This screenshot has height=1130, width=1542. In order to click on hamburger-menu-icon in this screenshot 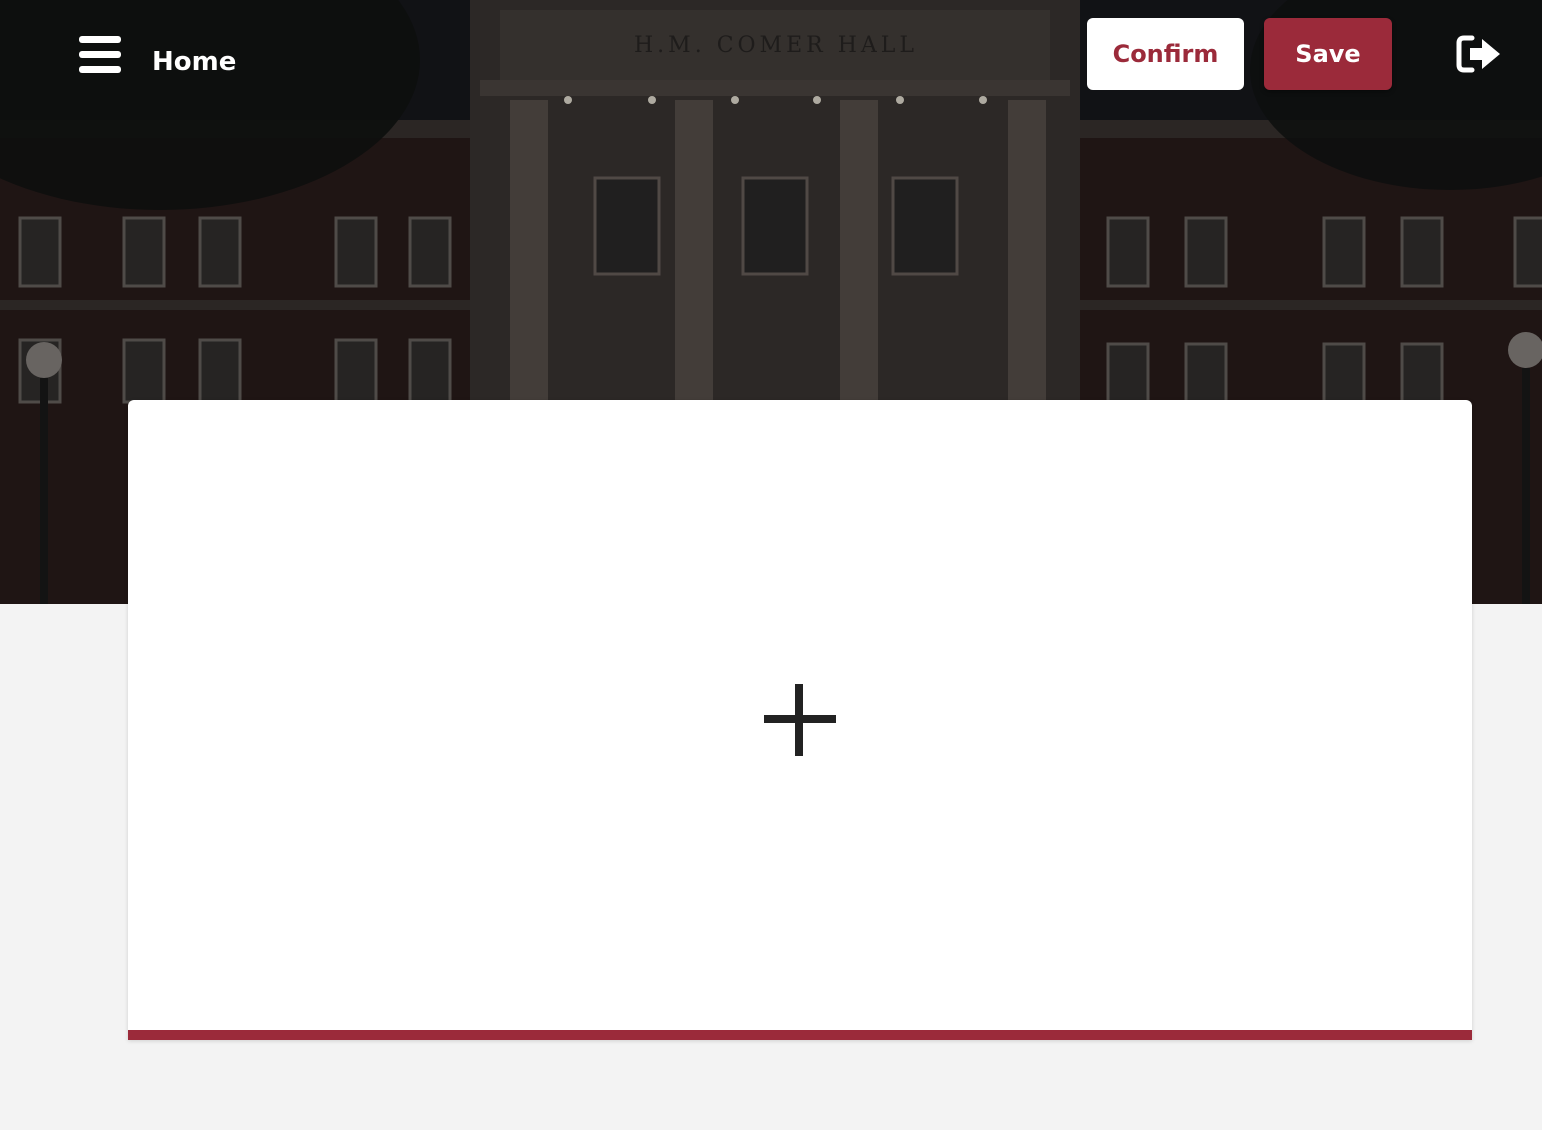, I will do `click(100, 55)`.